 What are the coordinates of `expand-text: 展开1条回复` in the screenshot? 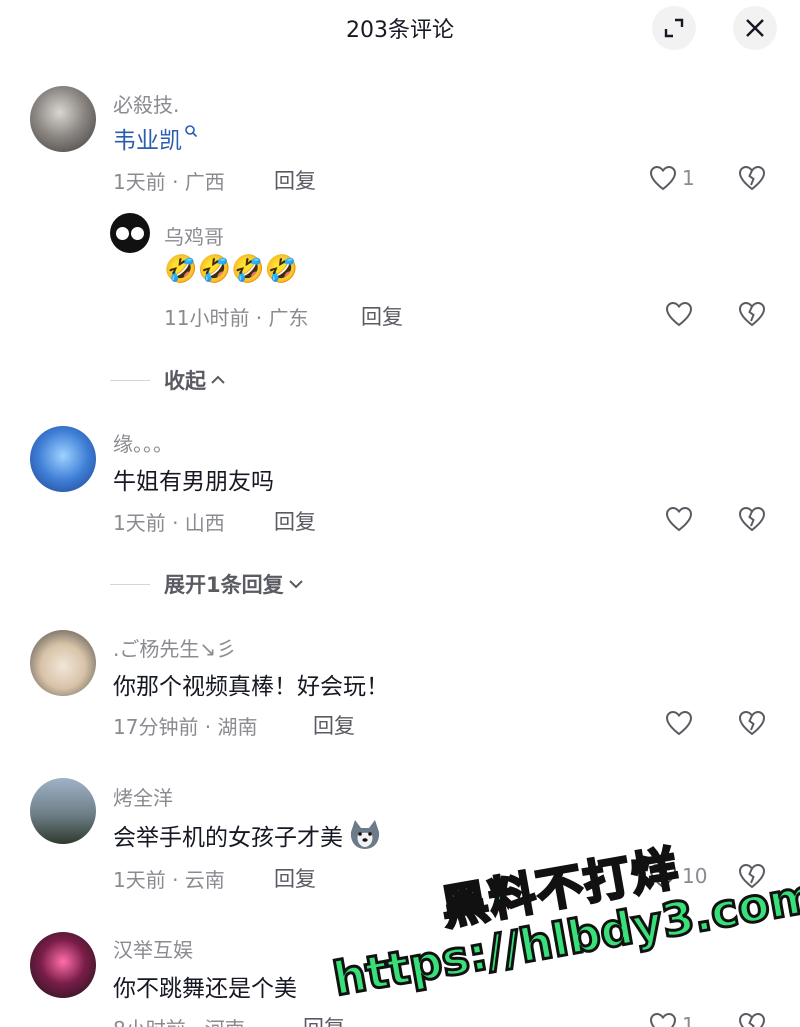 It's located at (224, 585).